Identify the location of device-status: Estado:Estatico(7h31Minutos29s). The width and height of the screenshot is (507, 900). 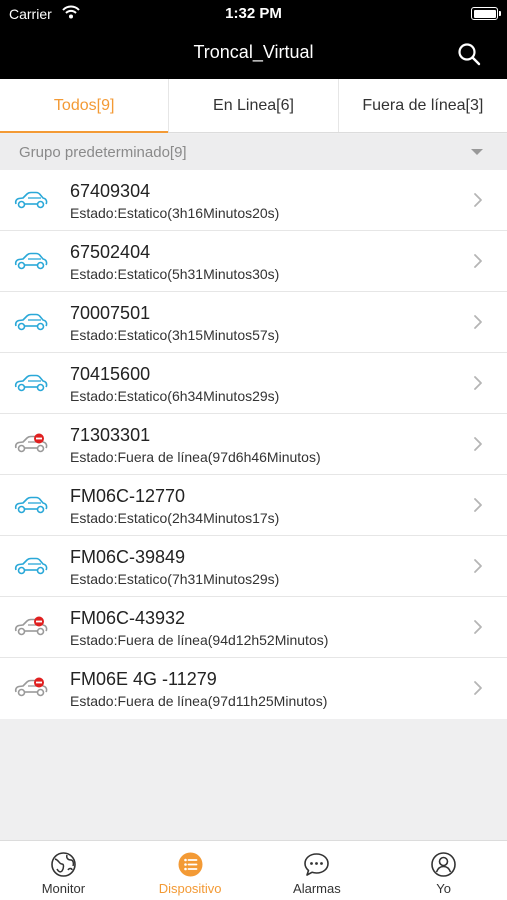
(175, 579).